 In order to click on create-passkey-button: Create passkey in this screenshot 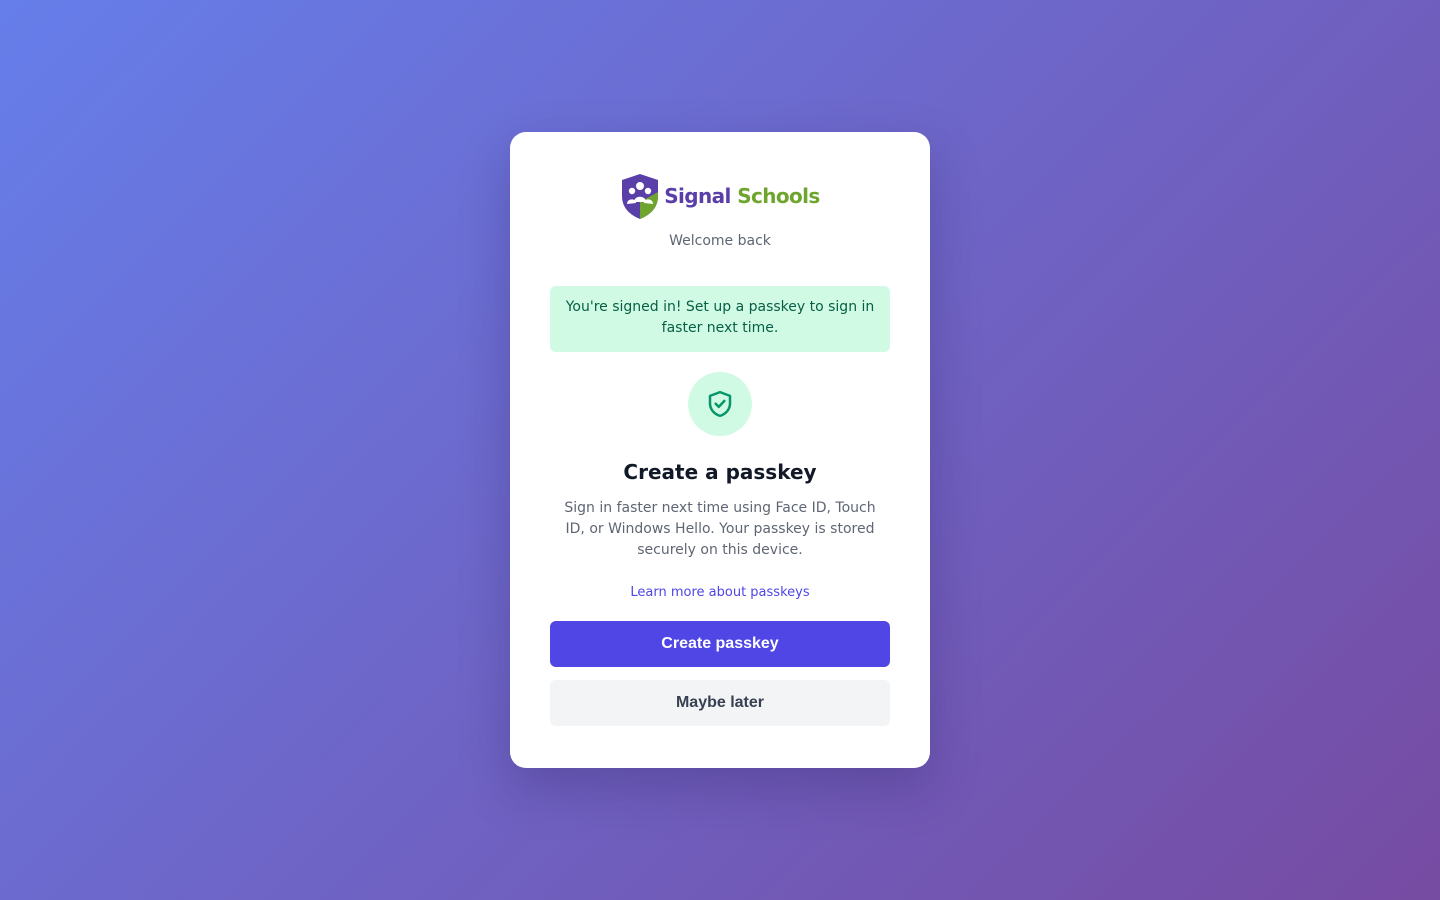, I will do `click(720, 644)`.